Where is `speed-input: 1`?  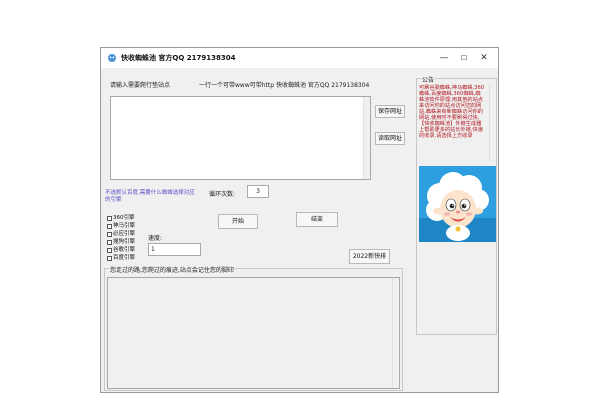
speed-input: 1 is located at coordinates (174, 249).